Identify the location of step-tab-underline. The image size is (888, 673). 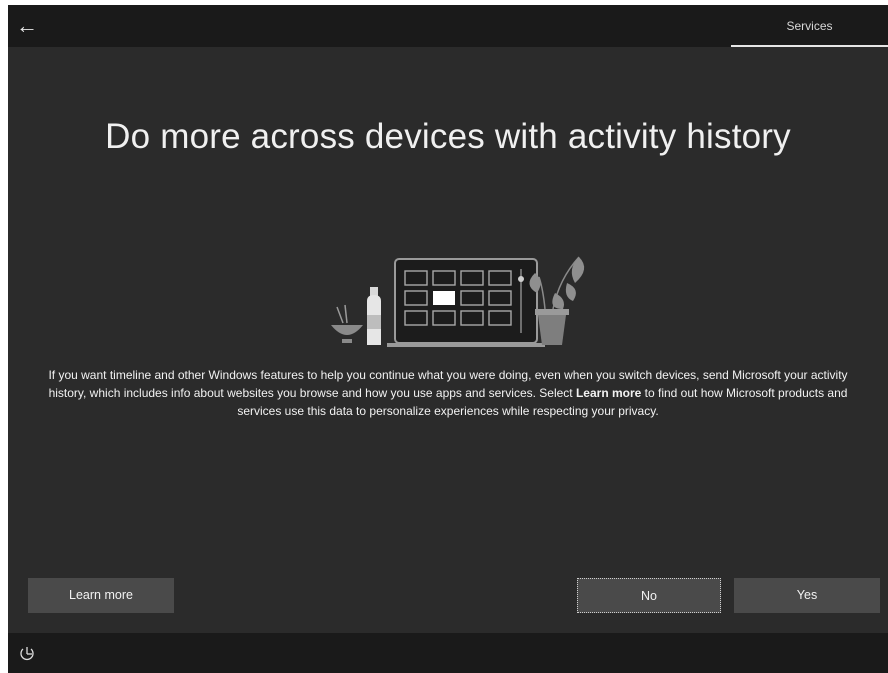
(809, 46).